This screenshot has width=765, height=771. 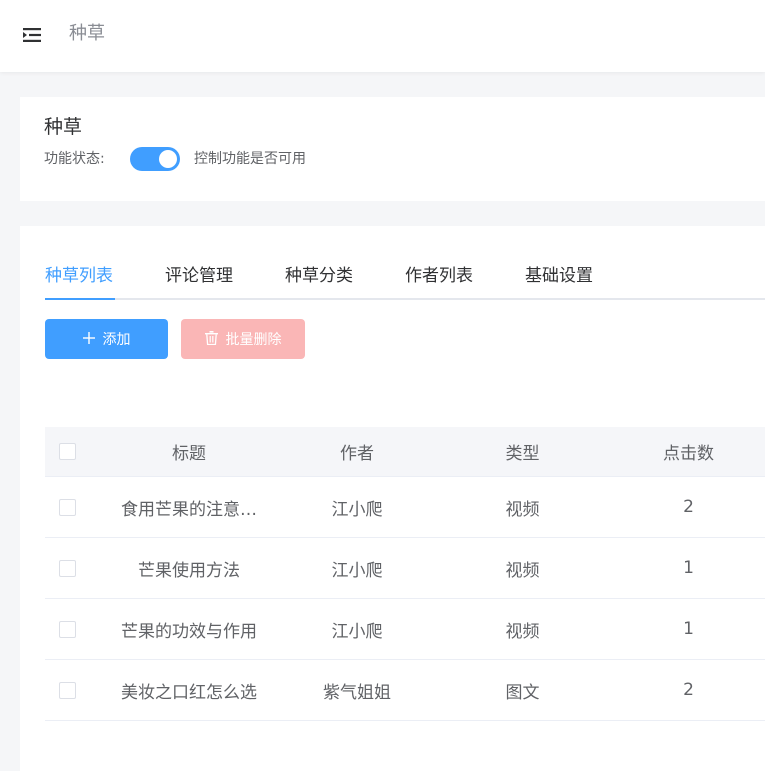 I want to click on select-all-checkbox, so click(x=67, y=451).